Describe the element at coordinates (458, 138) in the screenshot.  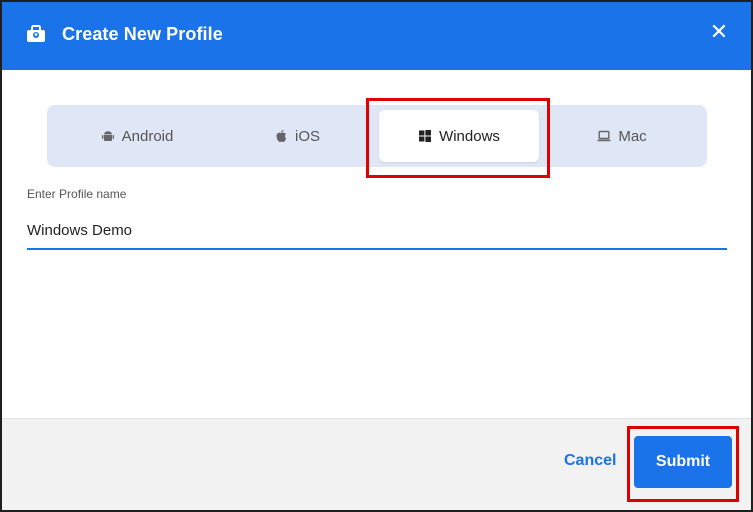
I see `windows-tab-highlight` at that location.